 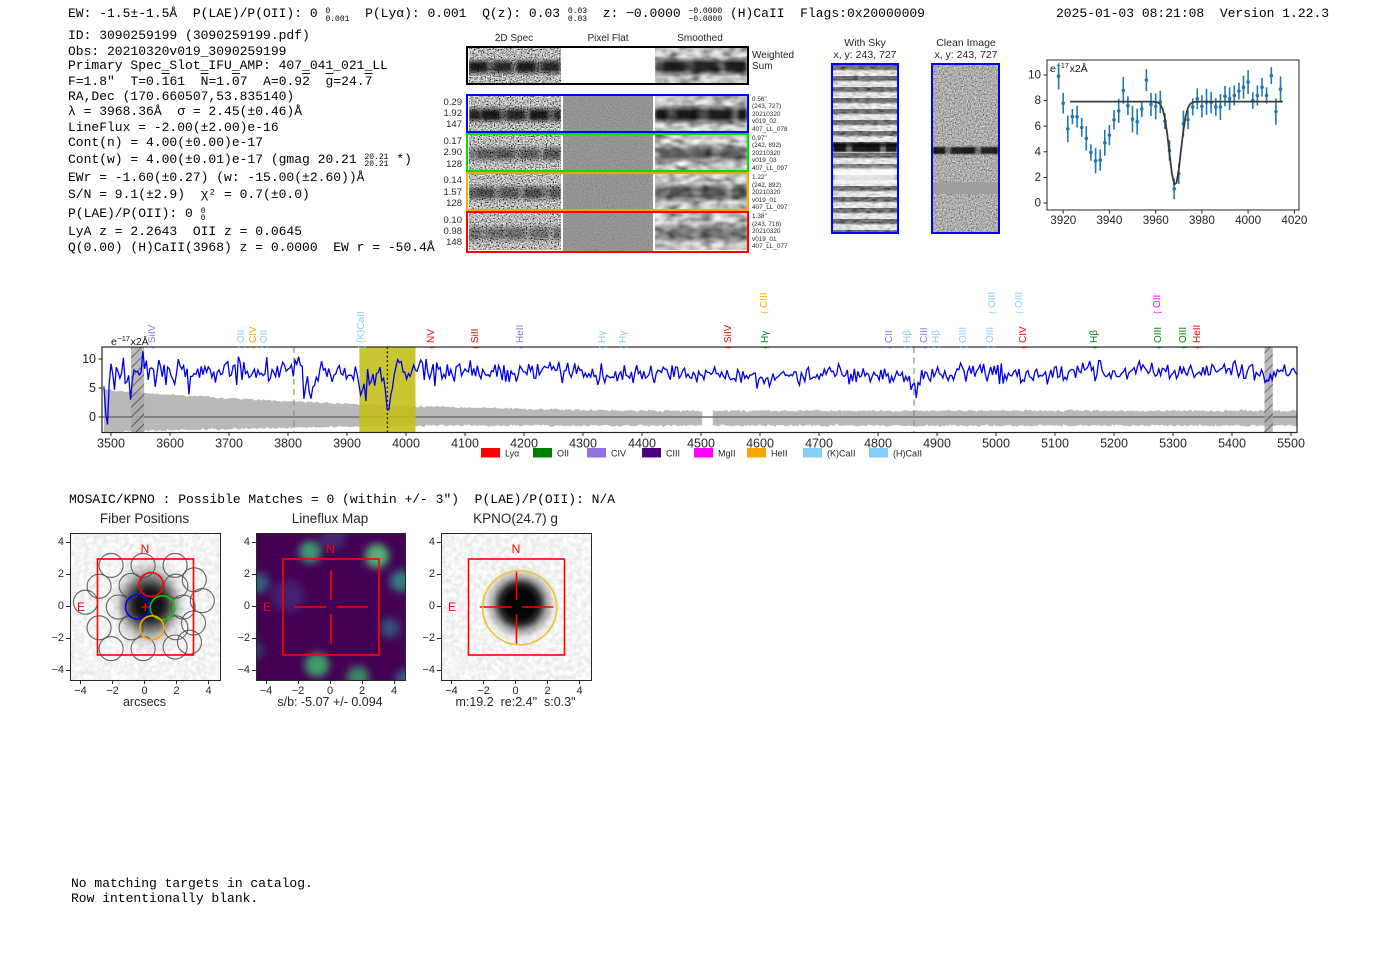 What do you see at coordinates (512, 454) in the screenshot?
I see `svg-text: Lyα` at bounding box center [512, 454].